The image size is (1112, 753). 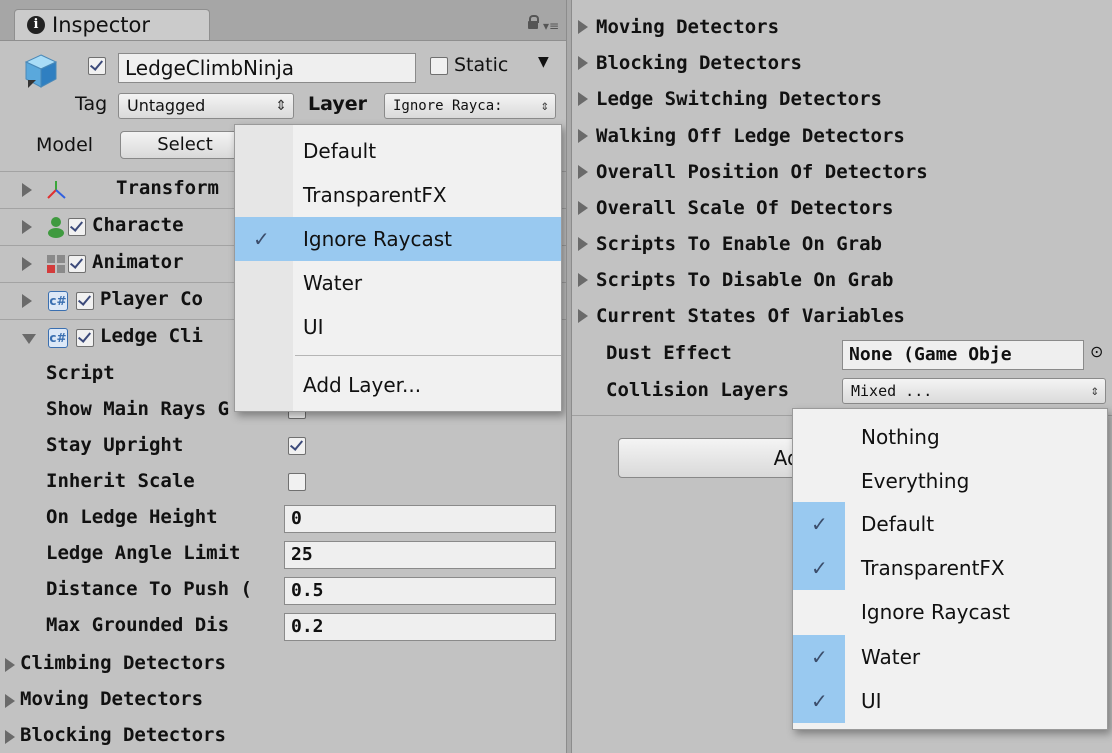 I want to click on dust-effect-field: None (Game Obje, so click(x=963, y=355).